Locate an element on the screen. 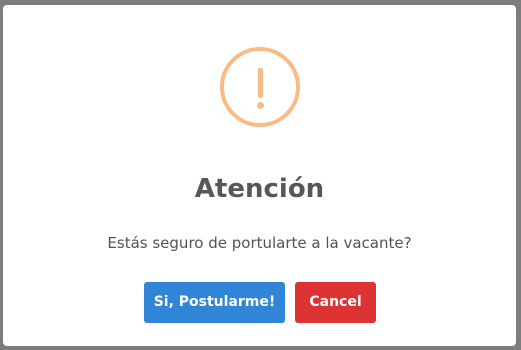 The image size is (521, 350). confirm-apply-button: Si, Postularme! is located at coordinates (214, 302).